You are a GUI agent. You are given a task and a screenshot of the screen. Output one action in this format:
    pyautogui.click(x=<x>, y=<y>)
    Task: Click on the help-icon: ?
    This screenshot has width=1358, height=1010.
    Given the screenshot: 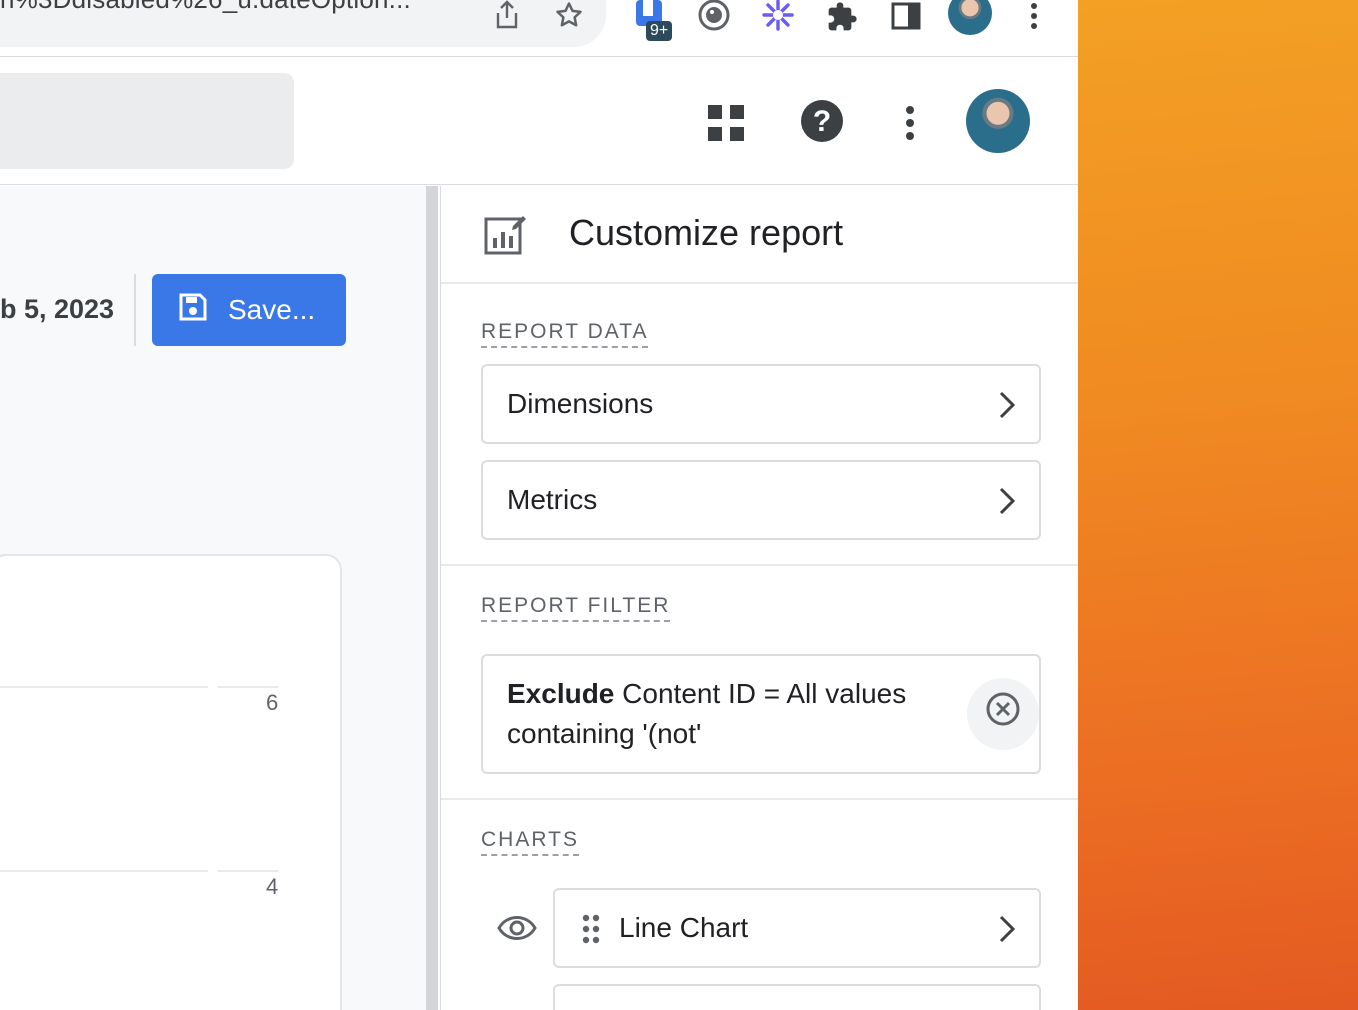 What is the action you would take?
    pyautogui.click(x=822, y=121)
    